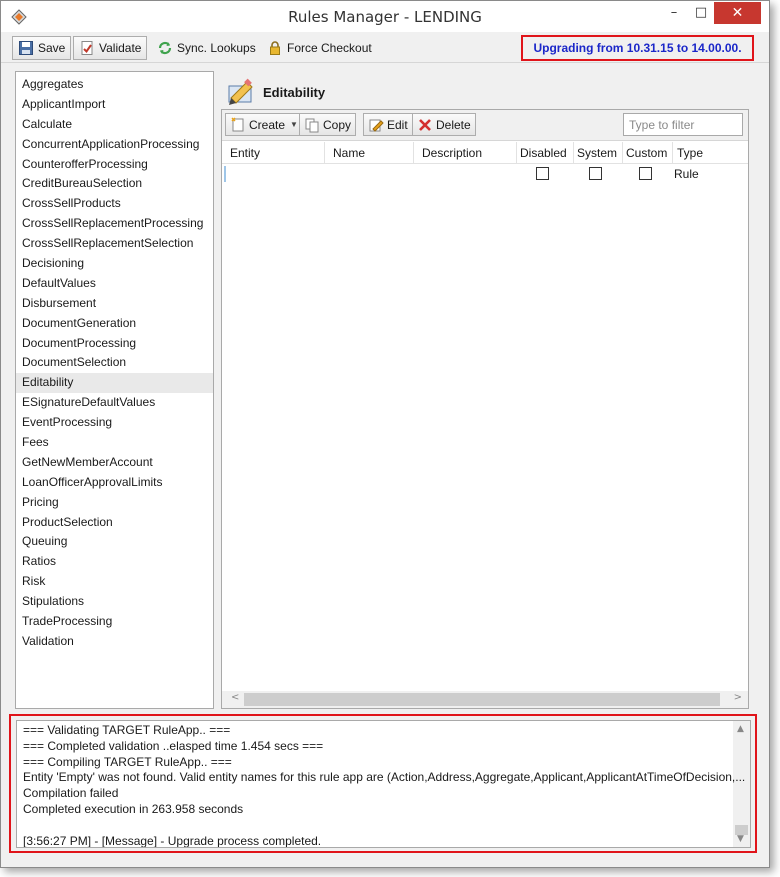 The height and width of the screenshot is (877, 780). I want to click on delete-label: Delete, so click(453, 124).